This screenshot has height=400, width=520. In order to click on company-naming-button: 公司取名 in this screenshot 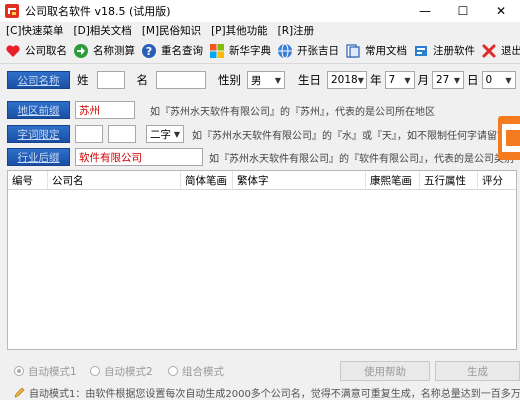, I will do `click(35, 51)`.